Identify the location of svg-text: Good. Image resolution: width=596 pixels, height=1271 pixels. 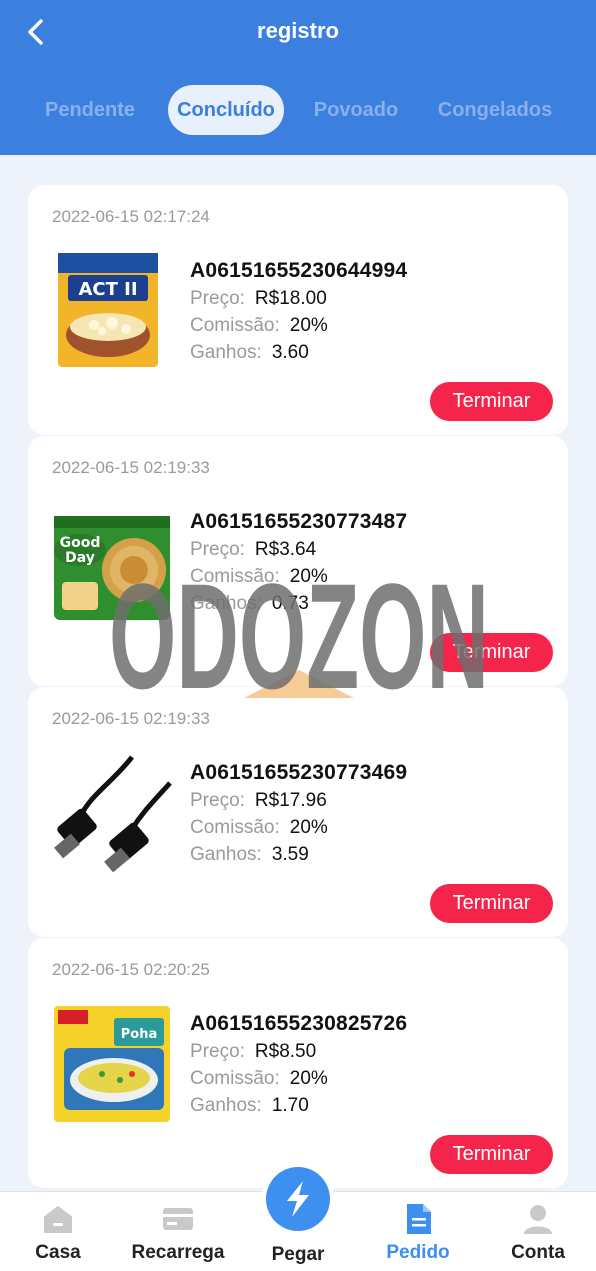
(80, 543).